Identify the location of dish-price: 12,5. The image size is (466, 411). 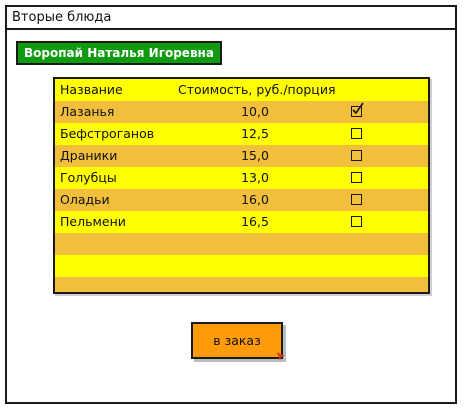
(255, 133).